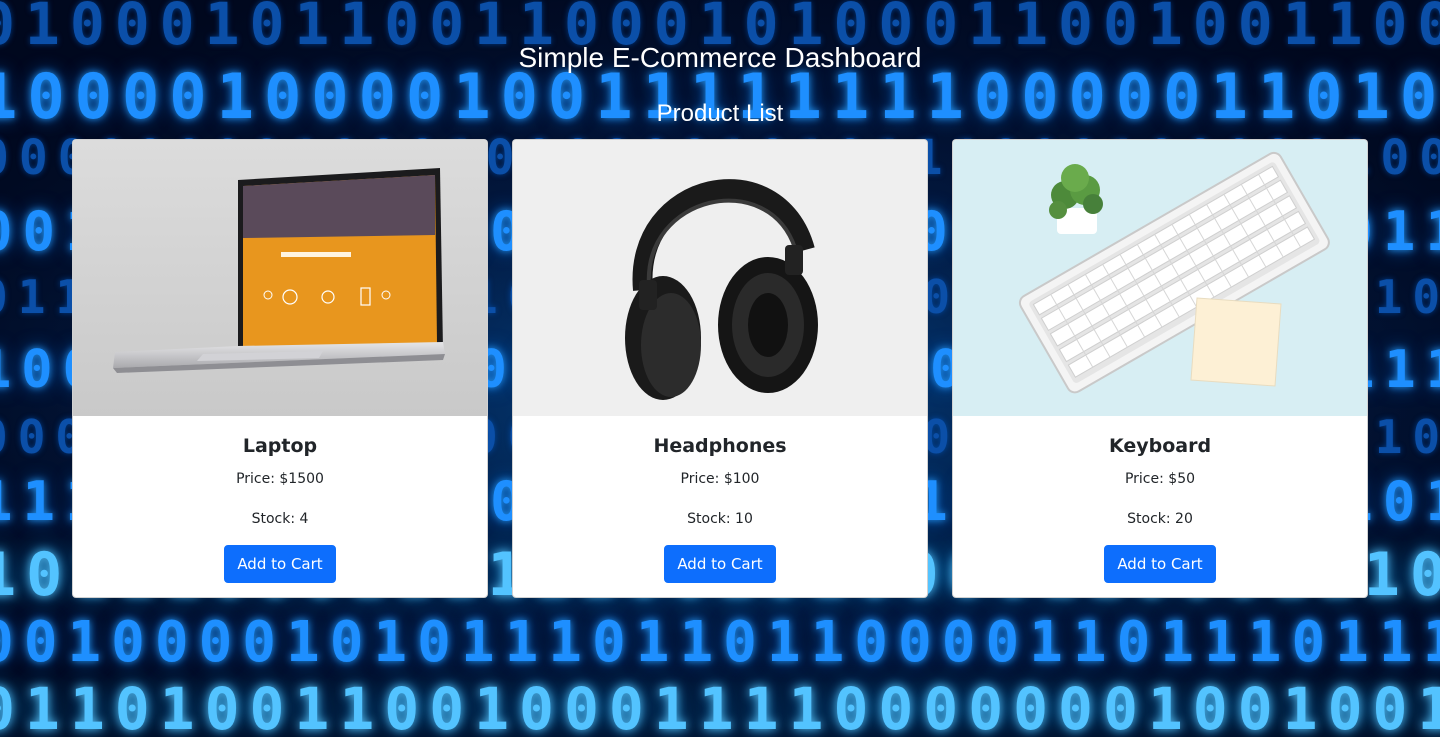 The height and width of the screenshot is (737, 1440). I want to click on product-list-heading: Product List, so click(720, 113).